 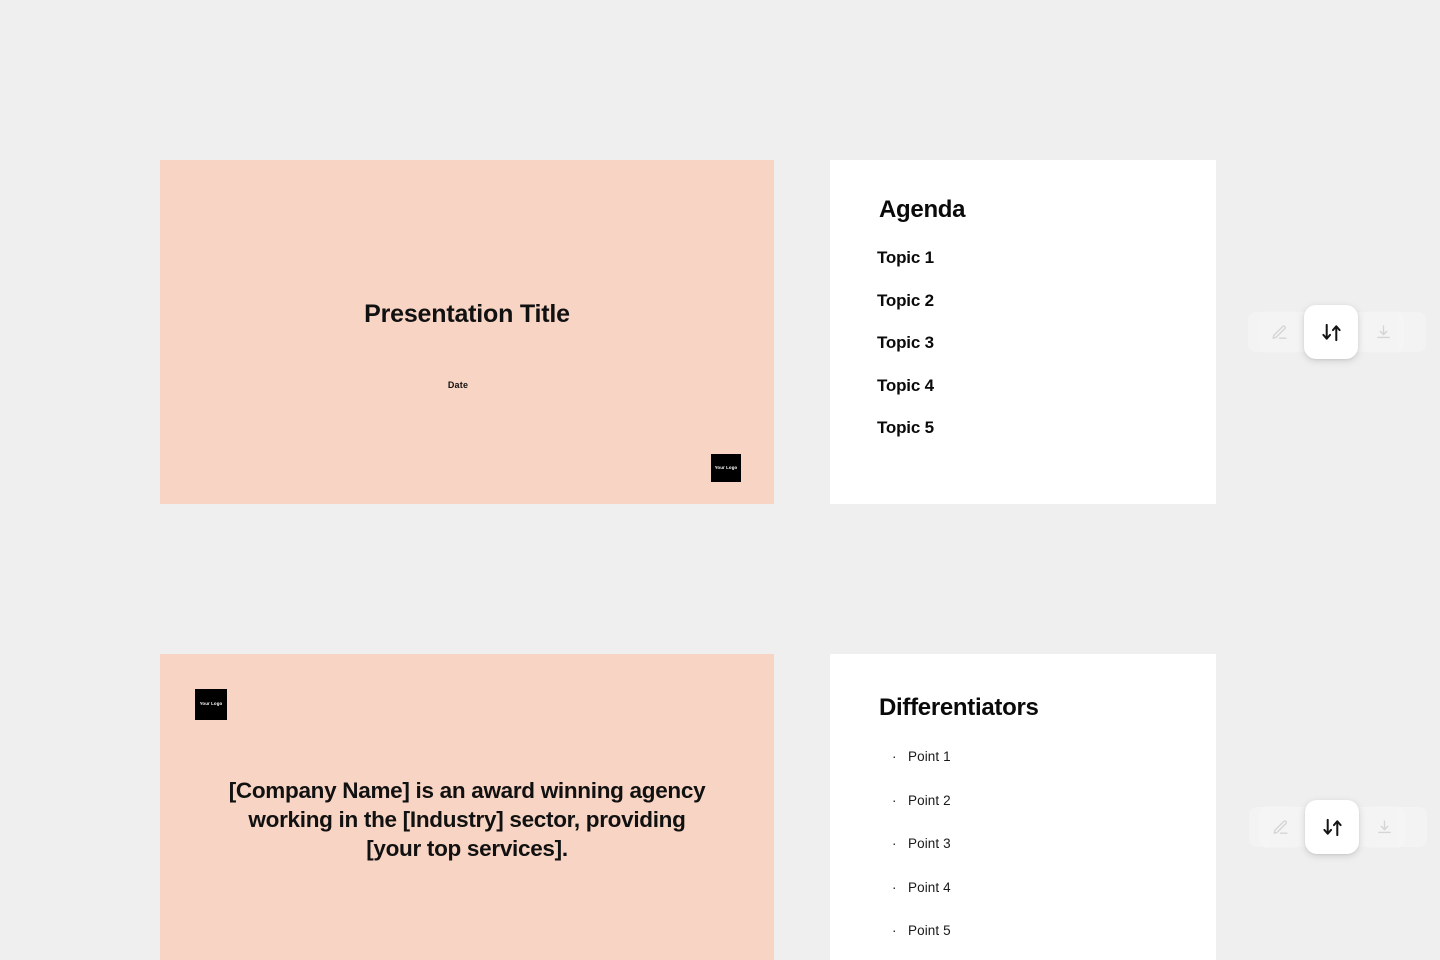 What do you see at coordinates (458, 385) in the screenshot?
I see `presentation-date: Date` at bounding box center [458, 385].